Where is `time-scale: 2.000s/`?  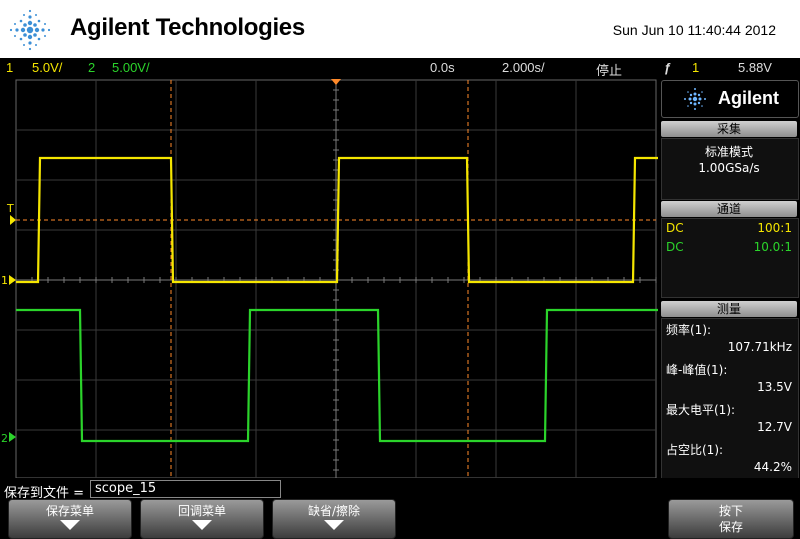
time-scale: 2.000s/ is located at coordinates (523, 67).